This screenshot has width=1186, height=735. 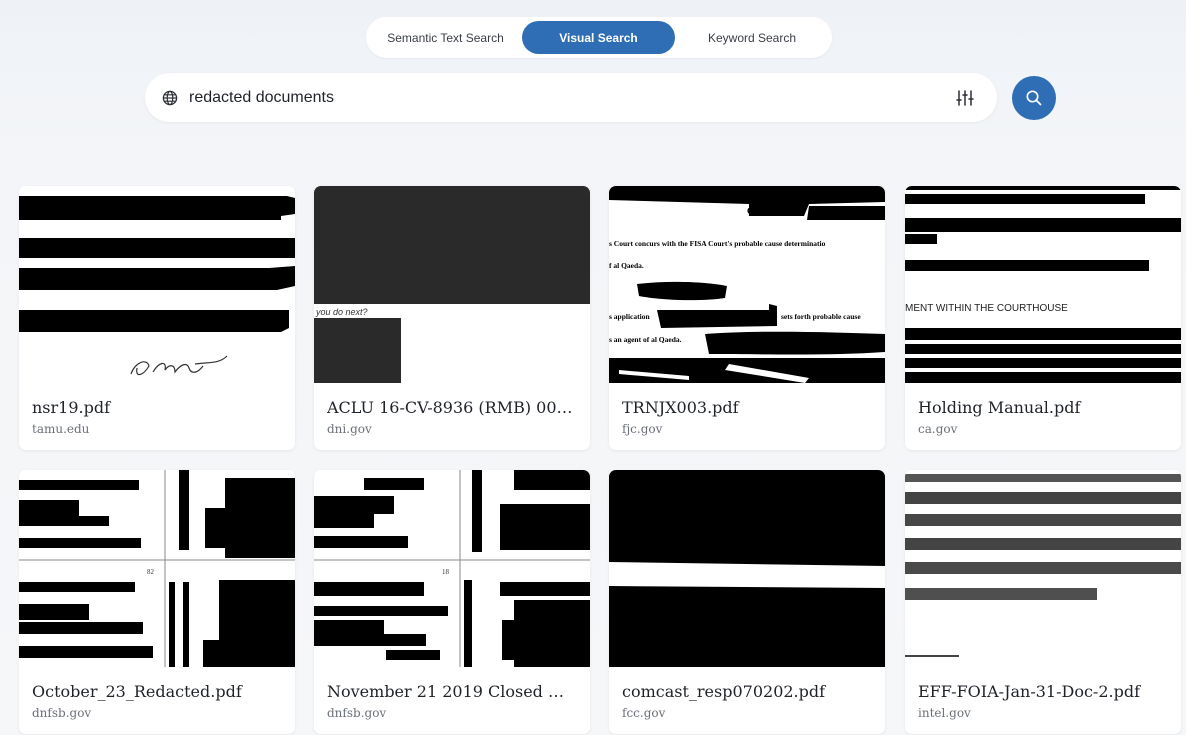 What do you see at coordinates (157, 568) in the screenshot?
I see `document-thumbnail: 82` at bounding box center [157, 568].